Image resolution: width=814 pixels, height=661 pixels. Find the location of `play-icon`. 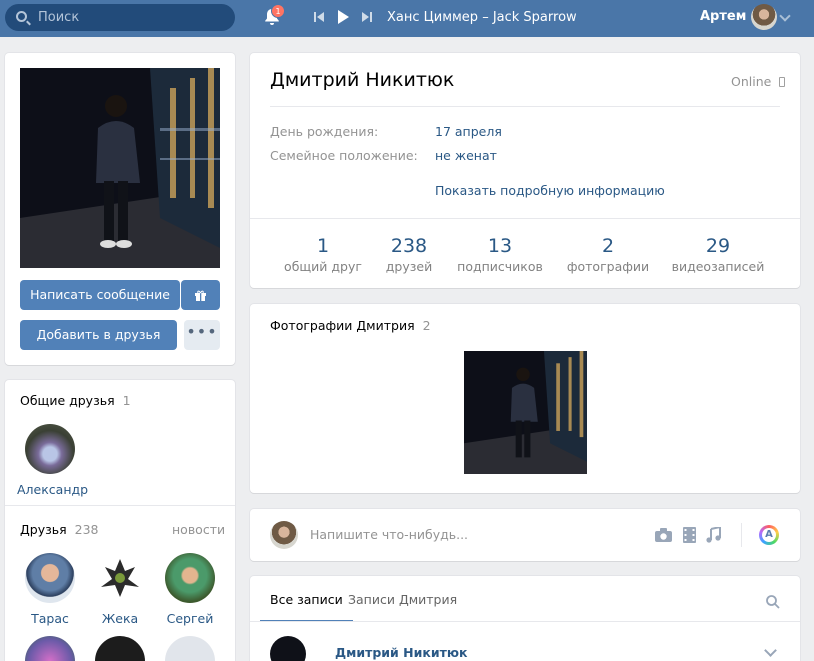

play-icon is located at coordinates (343, 17).